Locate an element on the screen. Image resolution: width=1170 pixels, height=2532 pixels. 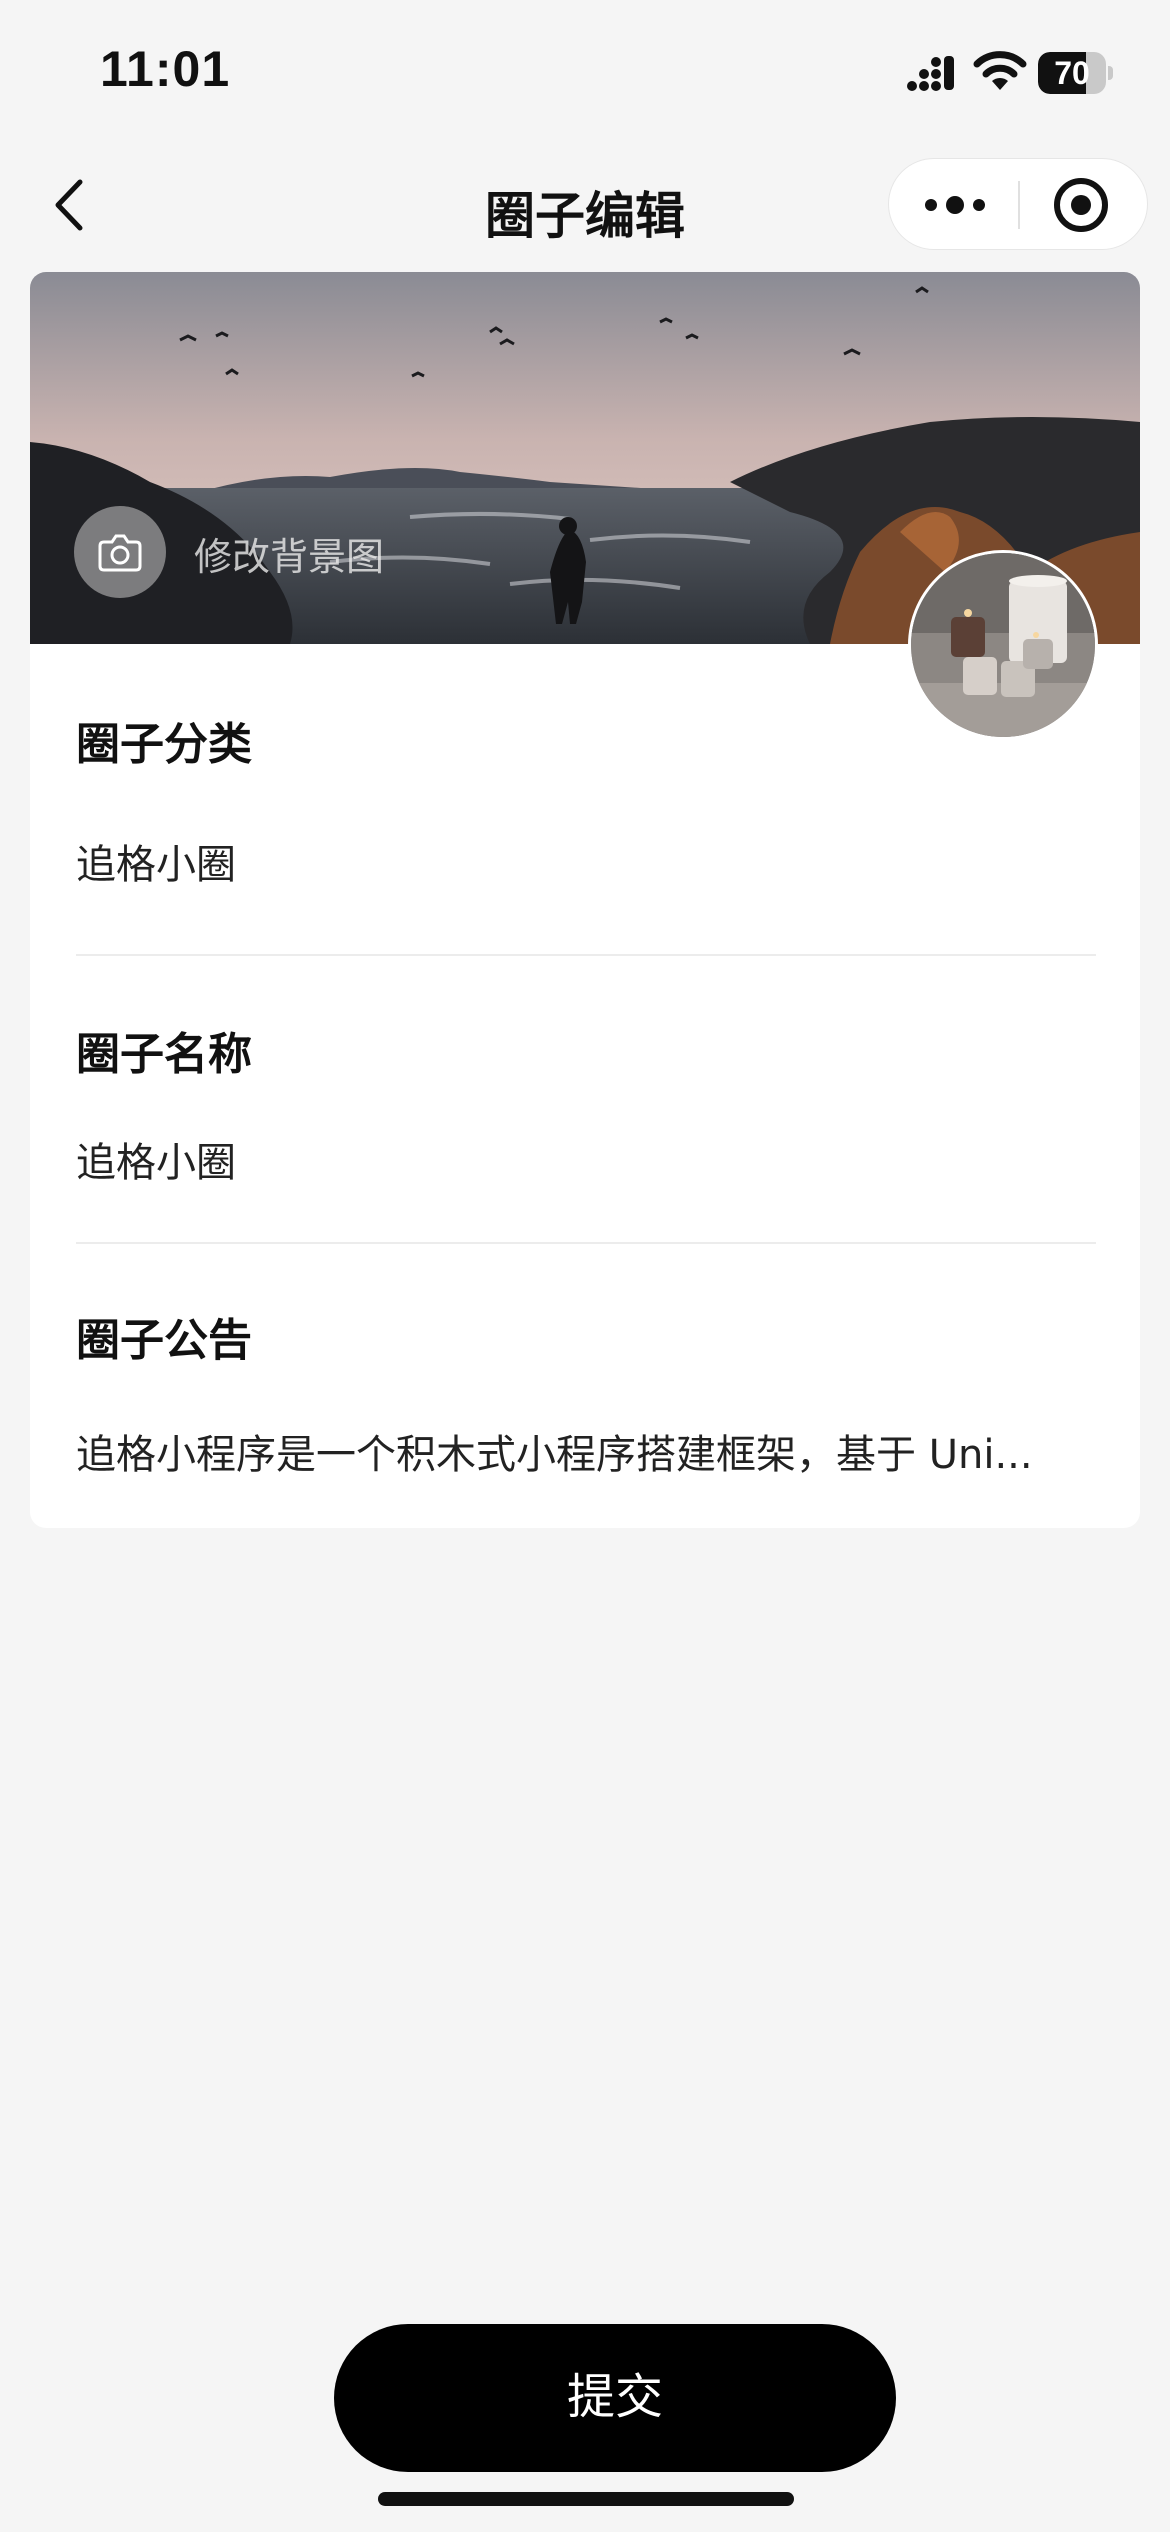
mini-program-capsule is located at coordinates (1018, 204).